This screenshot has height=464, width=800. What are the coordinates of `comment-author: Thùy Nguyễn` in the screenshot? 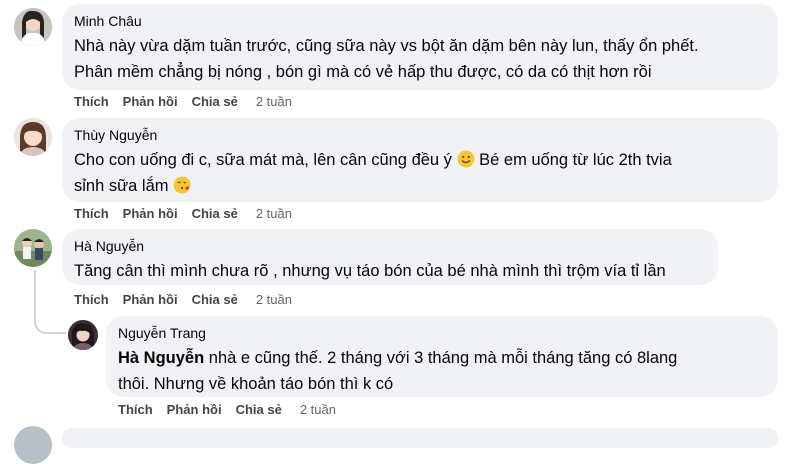 It's located at (420, 135).